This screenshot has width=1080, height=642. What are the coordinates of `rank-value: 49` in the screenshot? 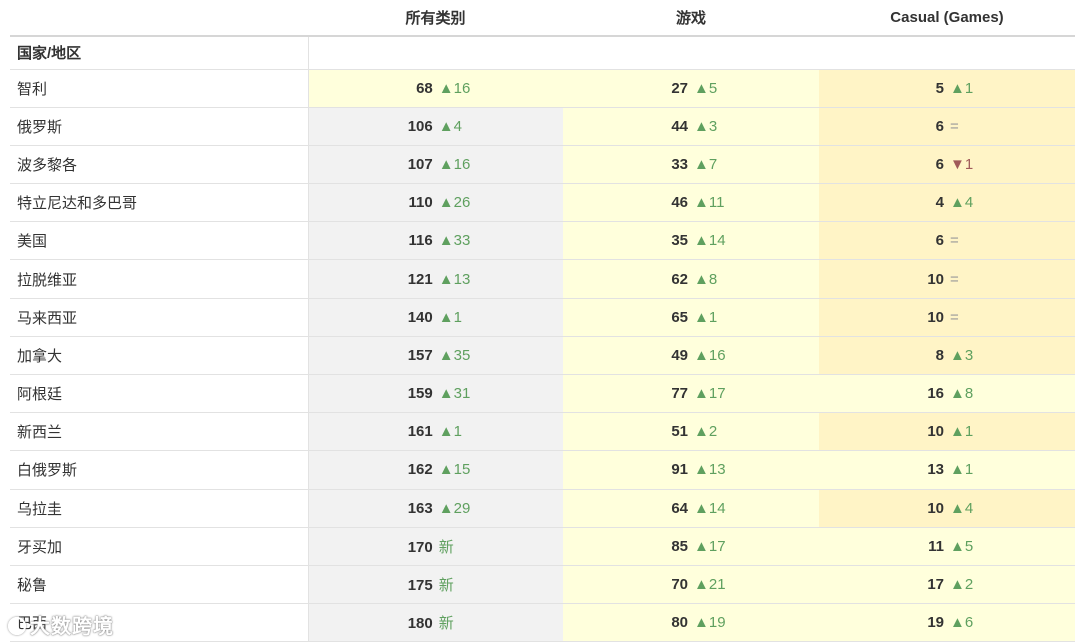 It's located at (679, 355).